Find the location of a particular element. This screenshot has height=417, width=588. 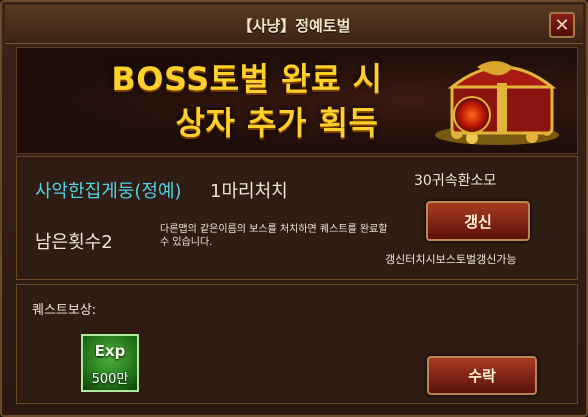

renew-note: 갱신터치시보스토벌갱신가능 is located at coordinates (451, 259).